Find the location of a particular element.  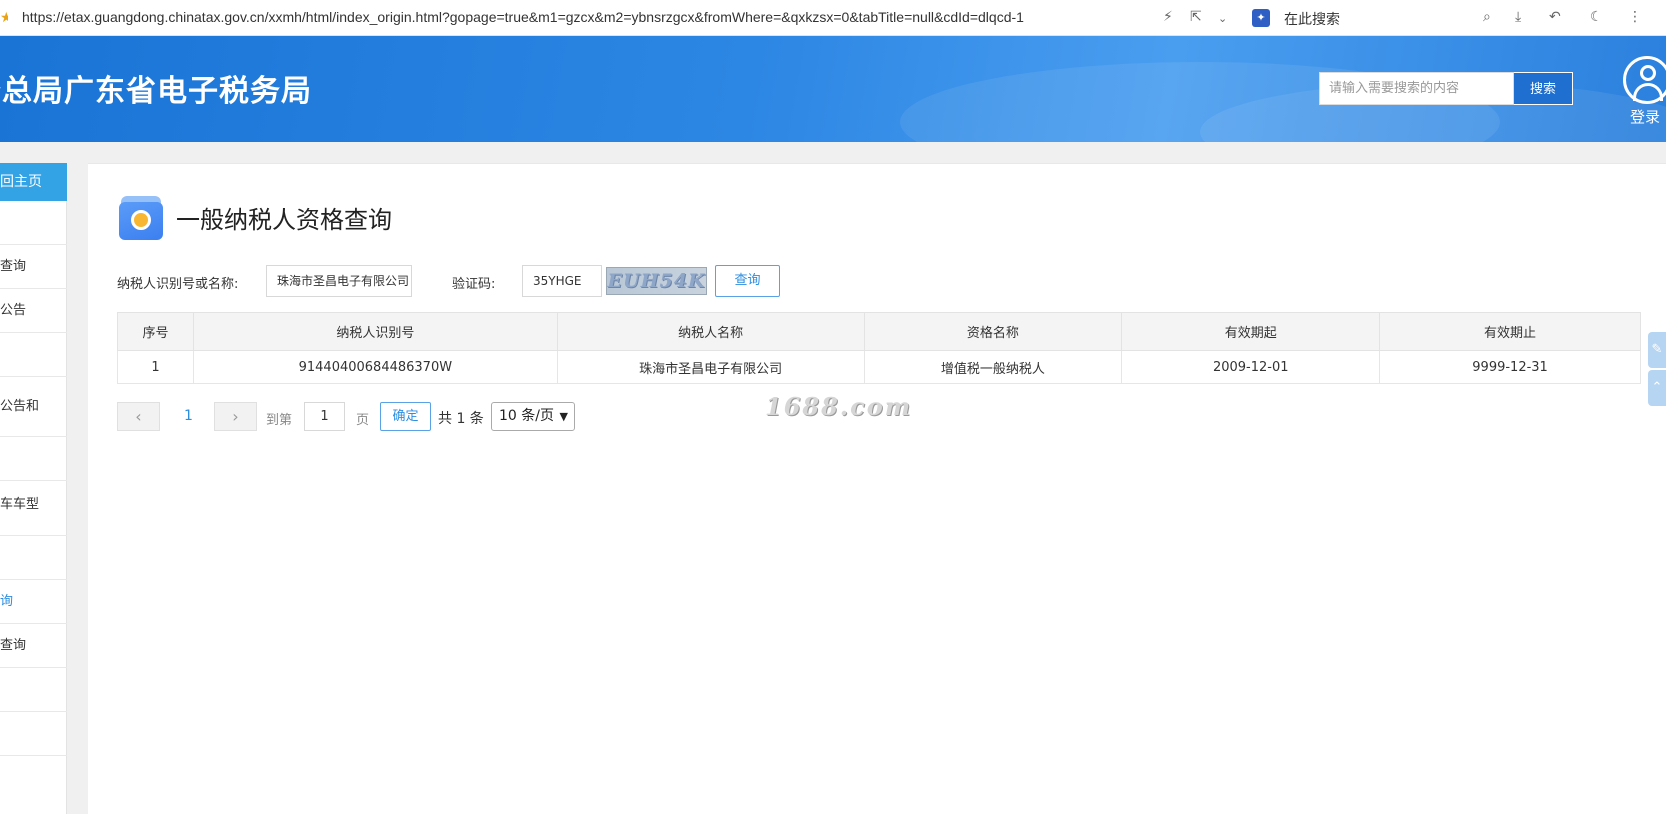

captcha-image: EUH54K is located at coordinates (656, 281).